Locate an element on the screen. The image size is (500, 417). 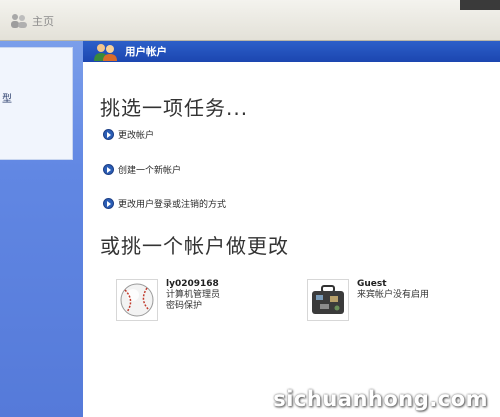
task-label: 创建一个新帐户 is located at coordinates (150, 170).